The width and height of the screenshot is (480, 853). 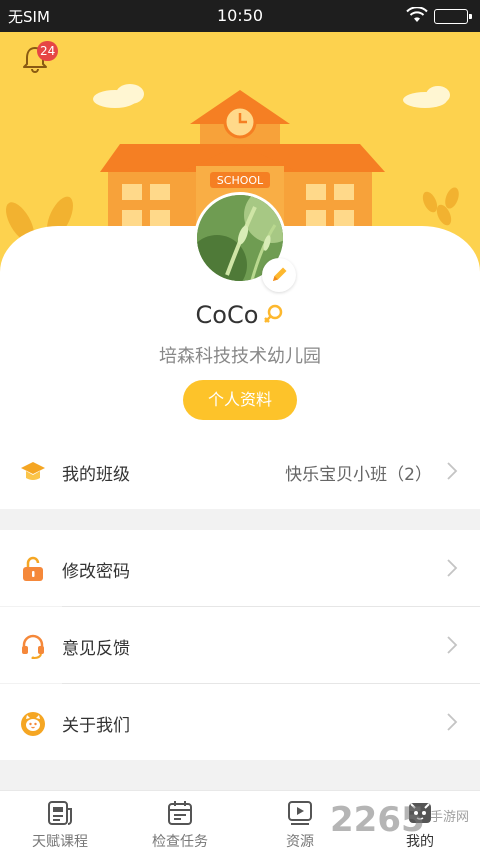 I want to click on pencil-icon, so click(x=280, y=274).